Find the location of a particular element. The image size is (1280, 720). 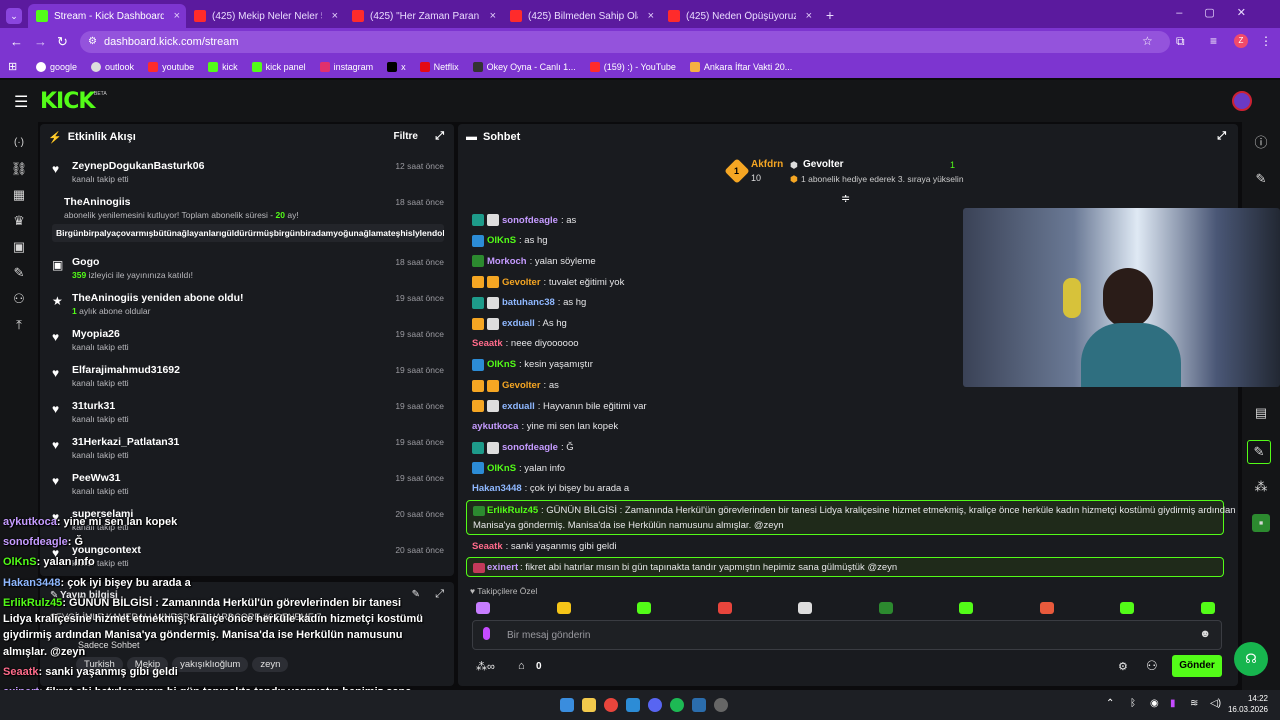

event-title: Gogo is located at coordinates (85, 262).